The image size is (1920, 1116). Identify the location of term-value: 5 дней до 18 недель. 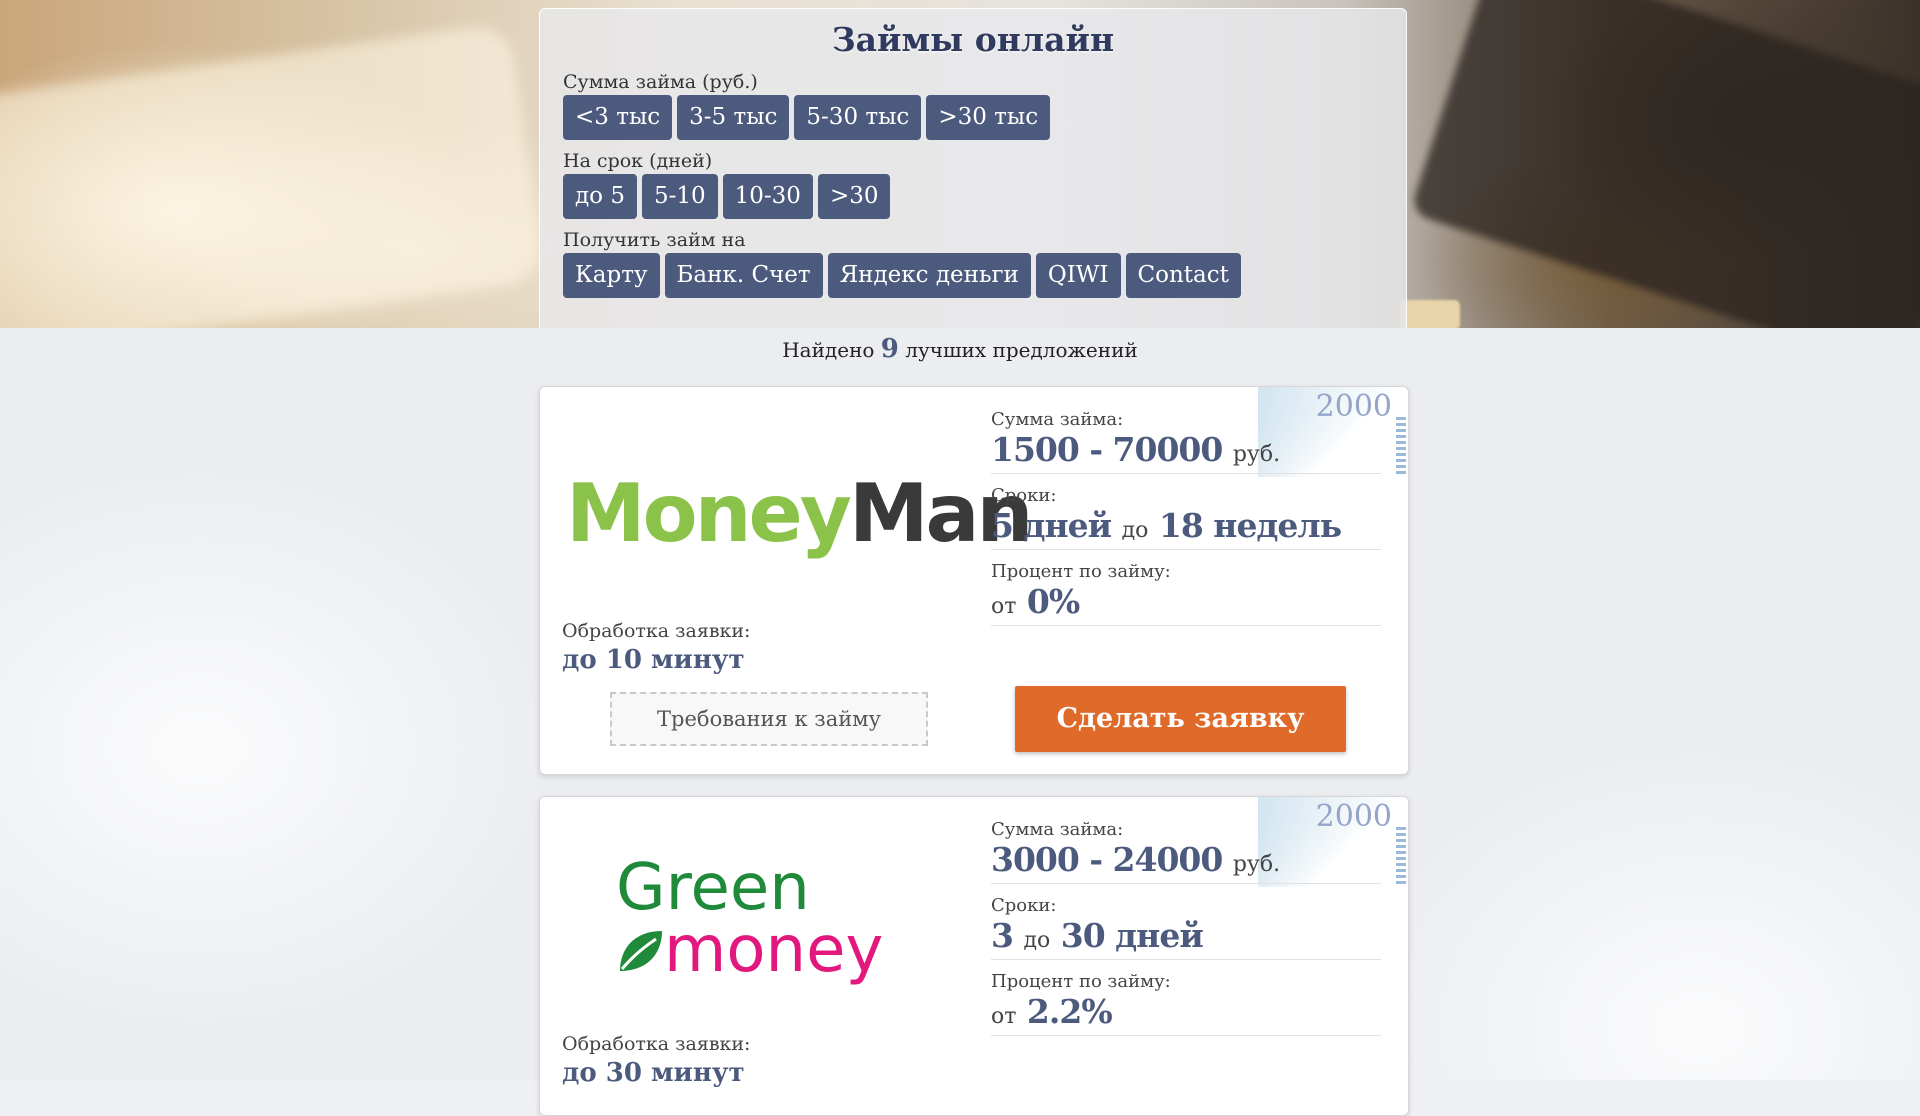
(1186, 526).